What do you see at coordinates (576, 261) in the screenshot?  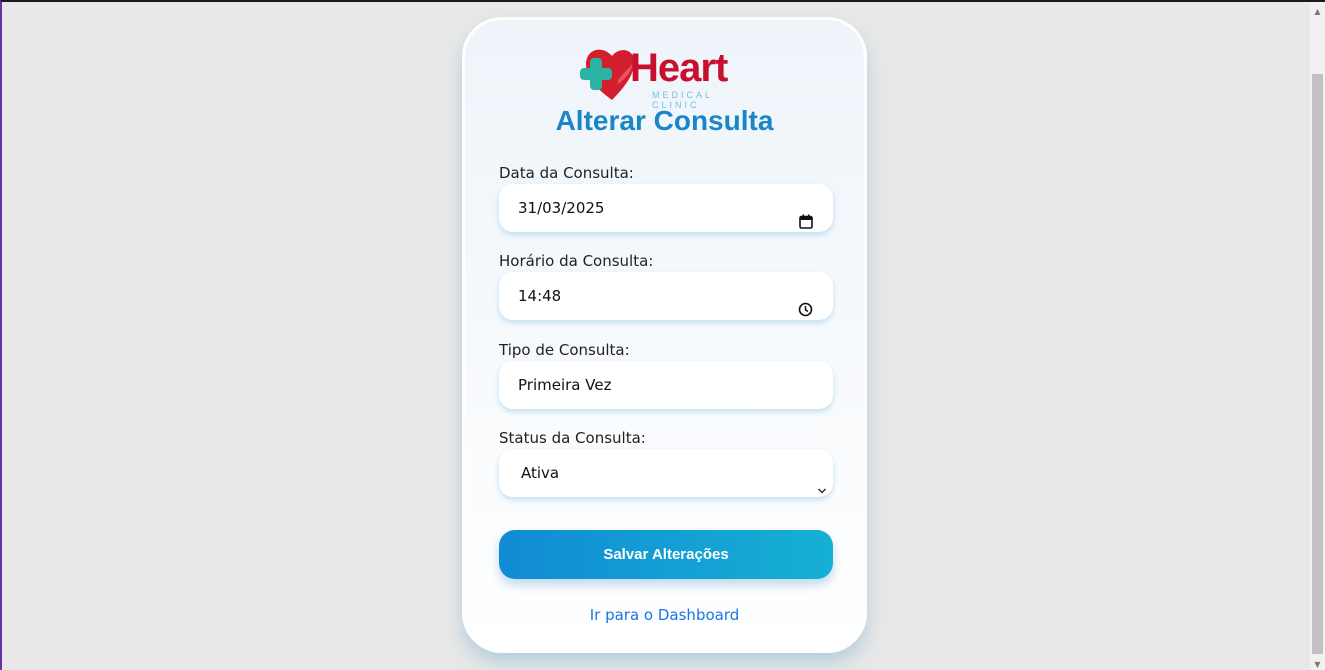 I see `time-label: Horário da Consulta:` at bounding box center [576, 261].